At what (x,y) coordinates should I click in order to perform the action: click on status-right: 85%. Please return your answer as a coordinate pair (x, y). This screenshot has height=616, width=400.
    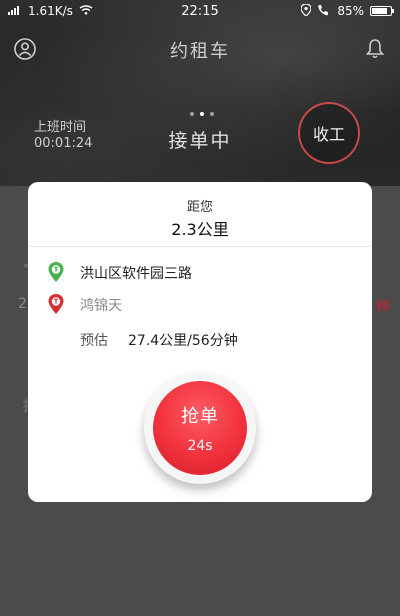
    Looking at the image, I should click on (347, 10).